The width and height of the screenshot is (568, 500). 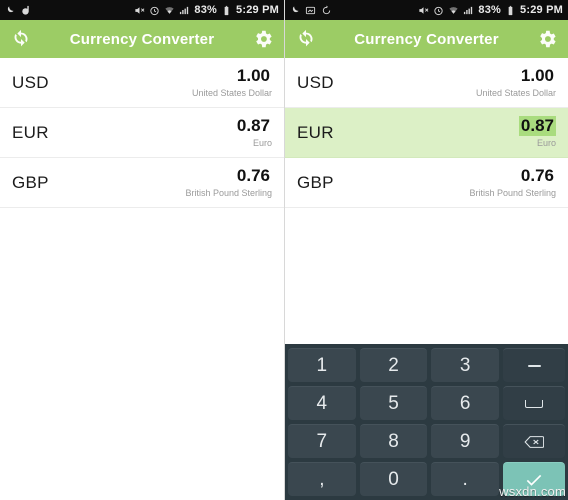 I want to click on checkmark-icon, so click(x=534, y=480).